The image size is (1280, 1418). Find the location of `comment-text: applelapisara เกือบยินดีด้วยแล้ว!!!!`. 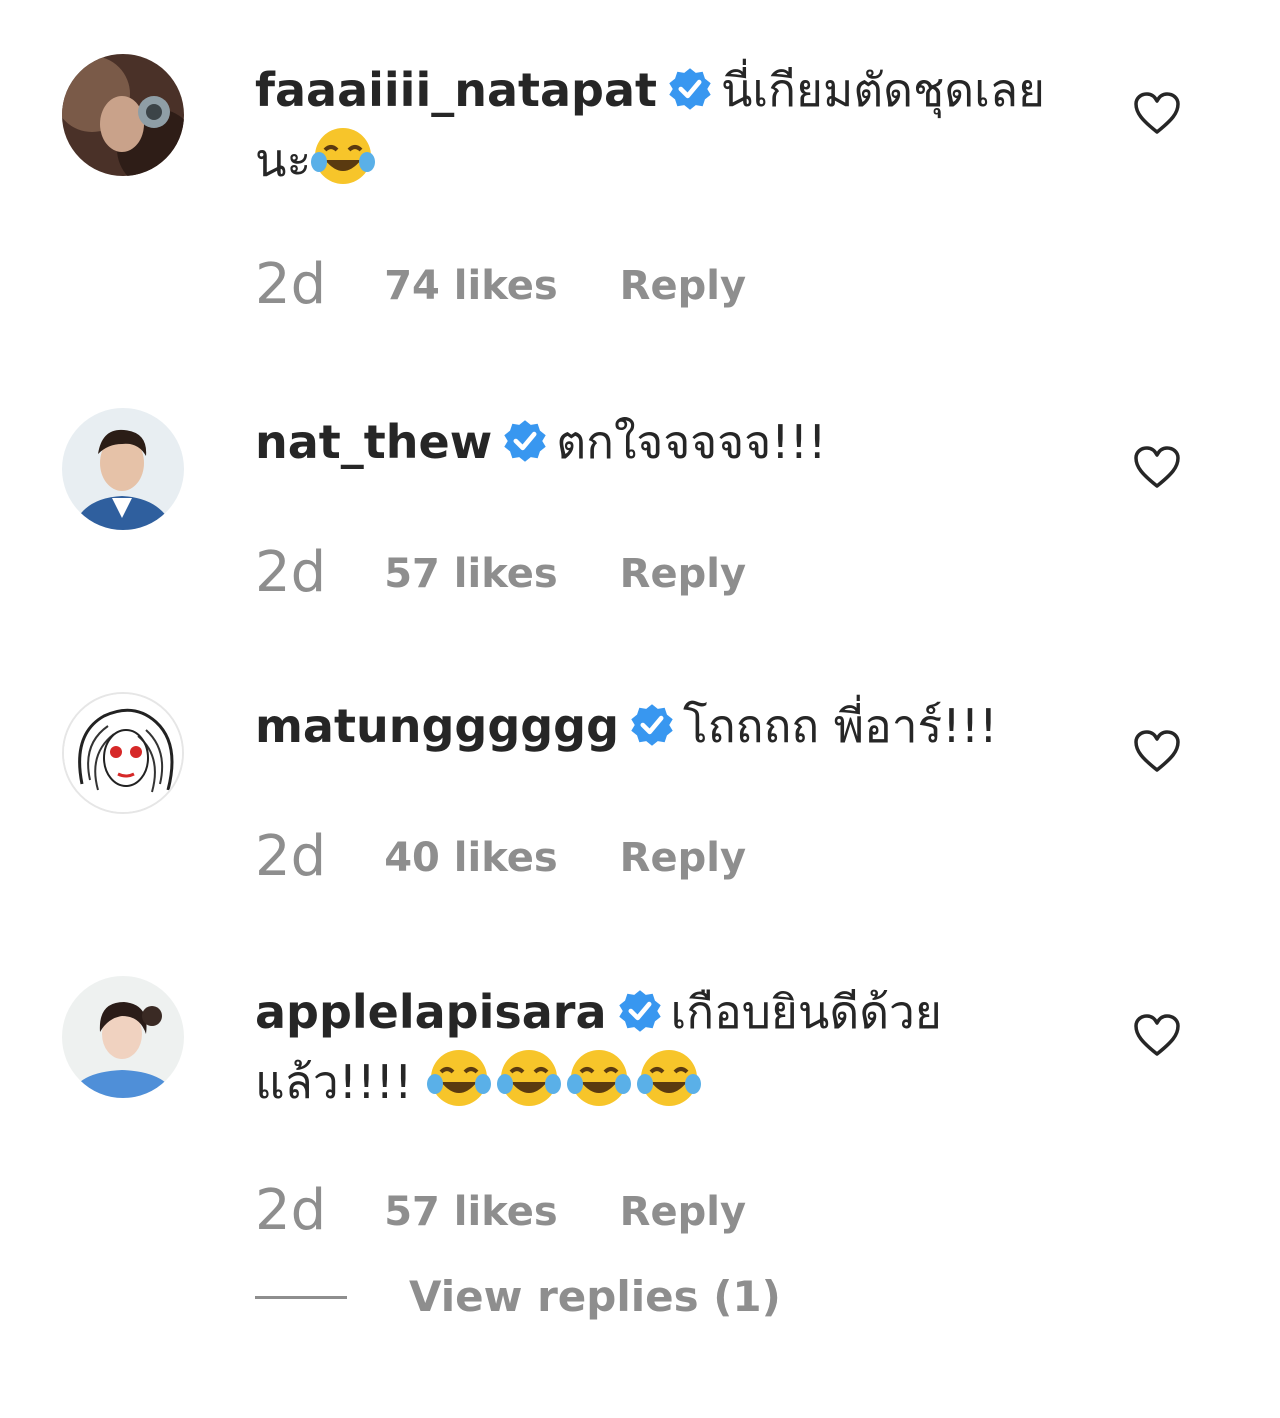

comment-text: applelapisara เกือบยินดีด้วยแล้ว!!!! is located at coordinates (655, 1047).